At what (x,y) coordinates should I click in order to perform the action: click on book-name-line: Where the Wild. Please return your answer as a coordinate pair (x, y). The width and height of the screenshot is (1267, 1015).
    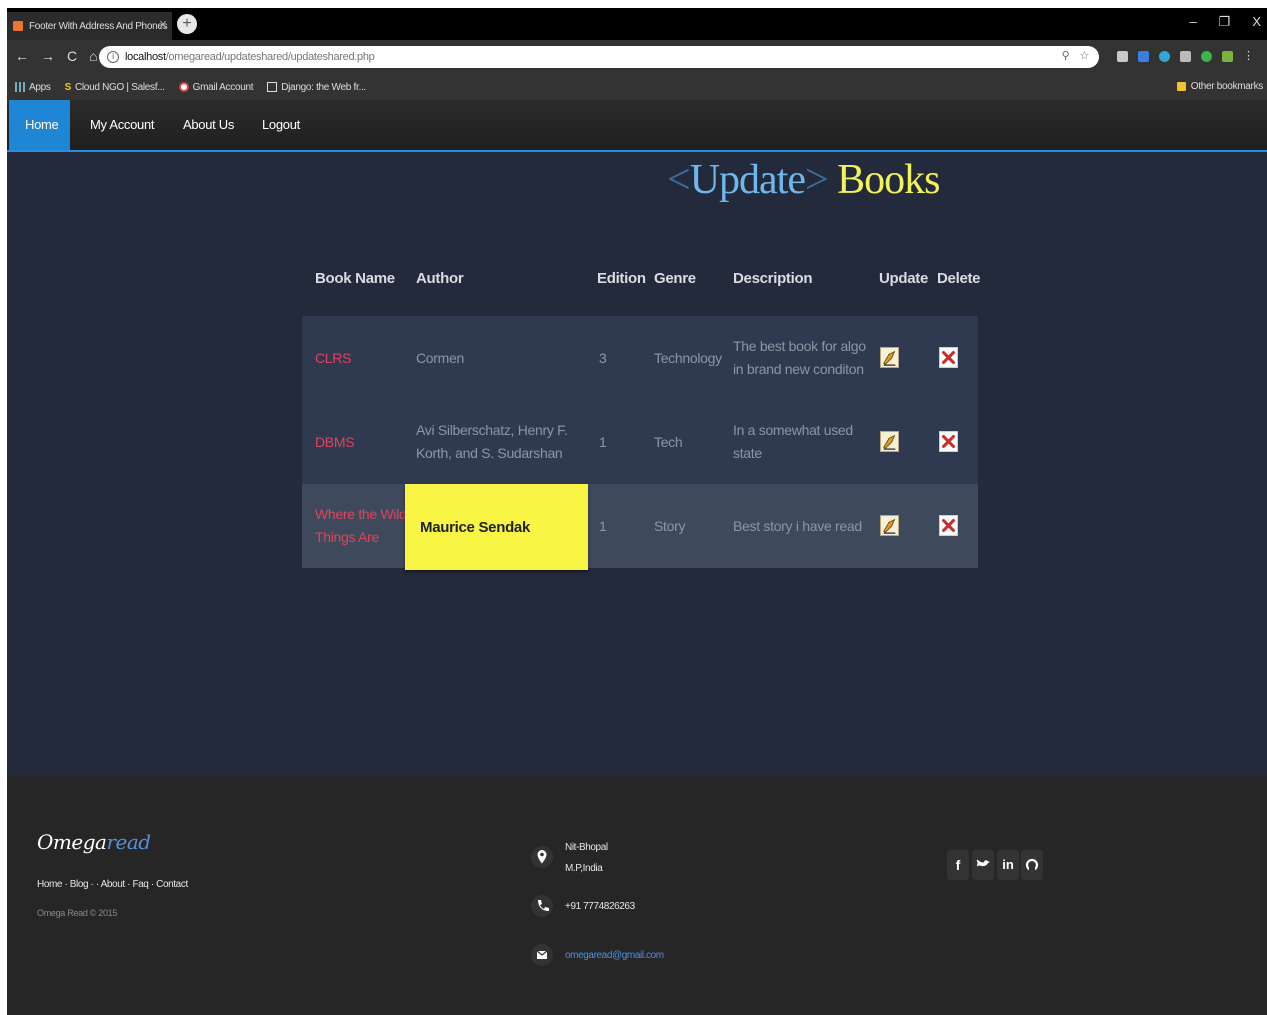
    Looking at the image, I should click on (361, 514).